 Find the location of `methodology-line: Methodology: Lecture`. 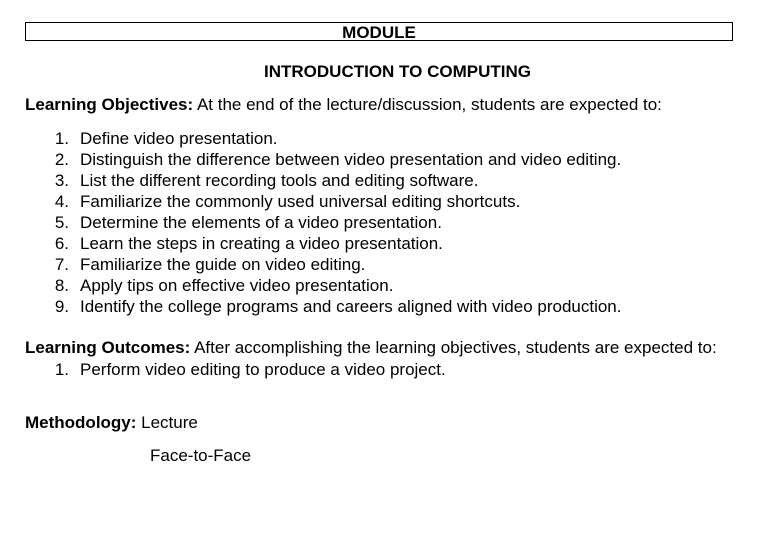

methodology-line: Methodology: Lecture is located at coordinates (111, 423).